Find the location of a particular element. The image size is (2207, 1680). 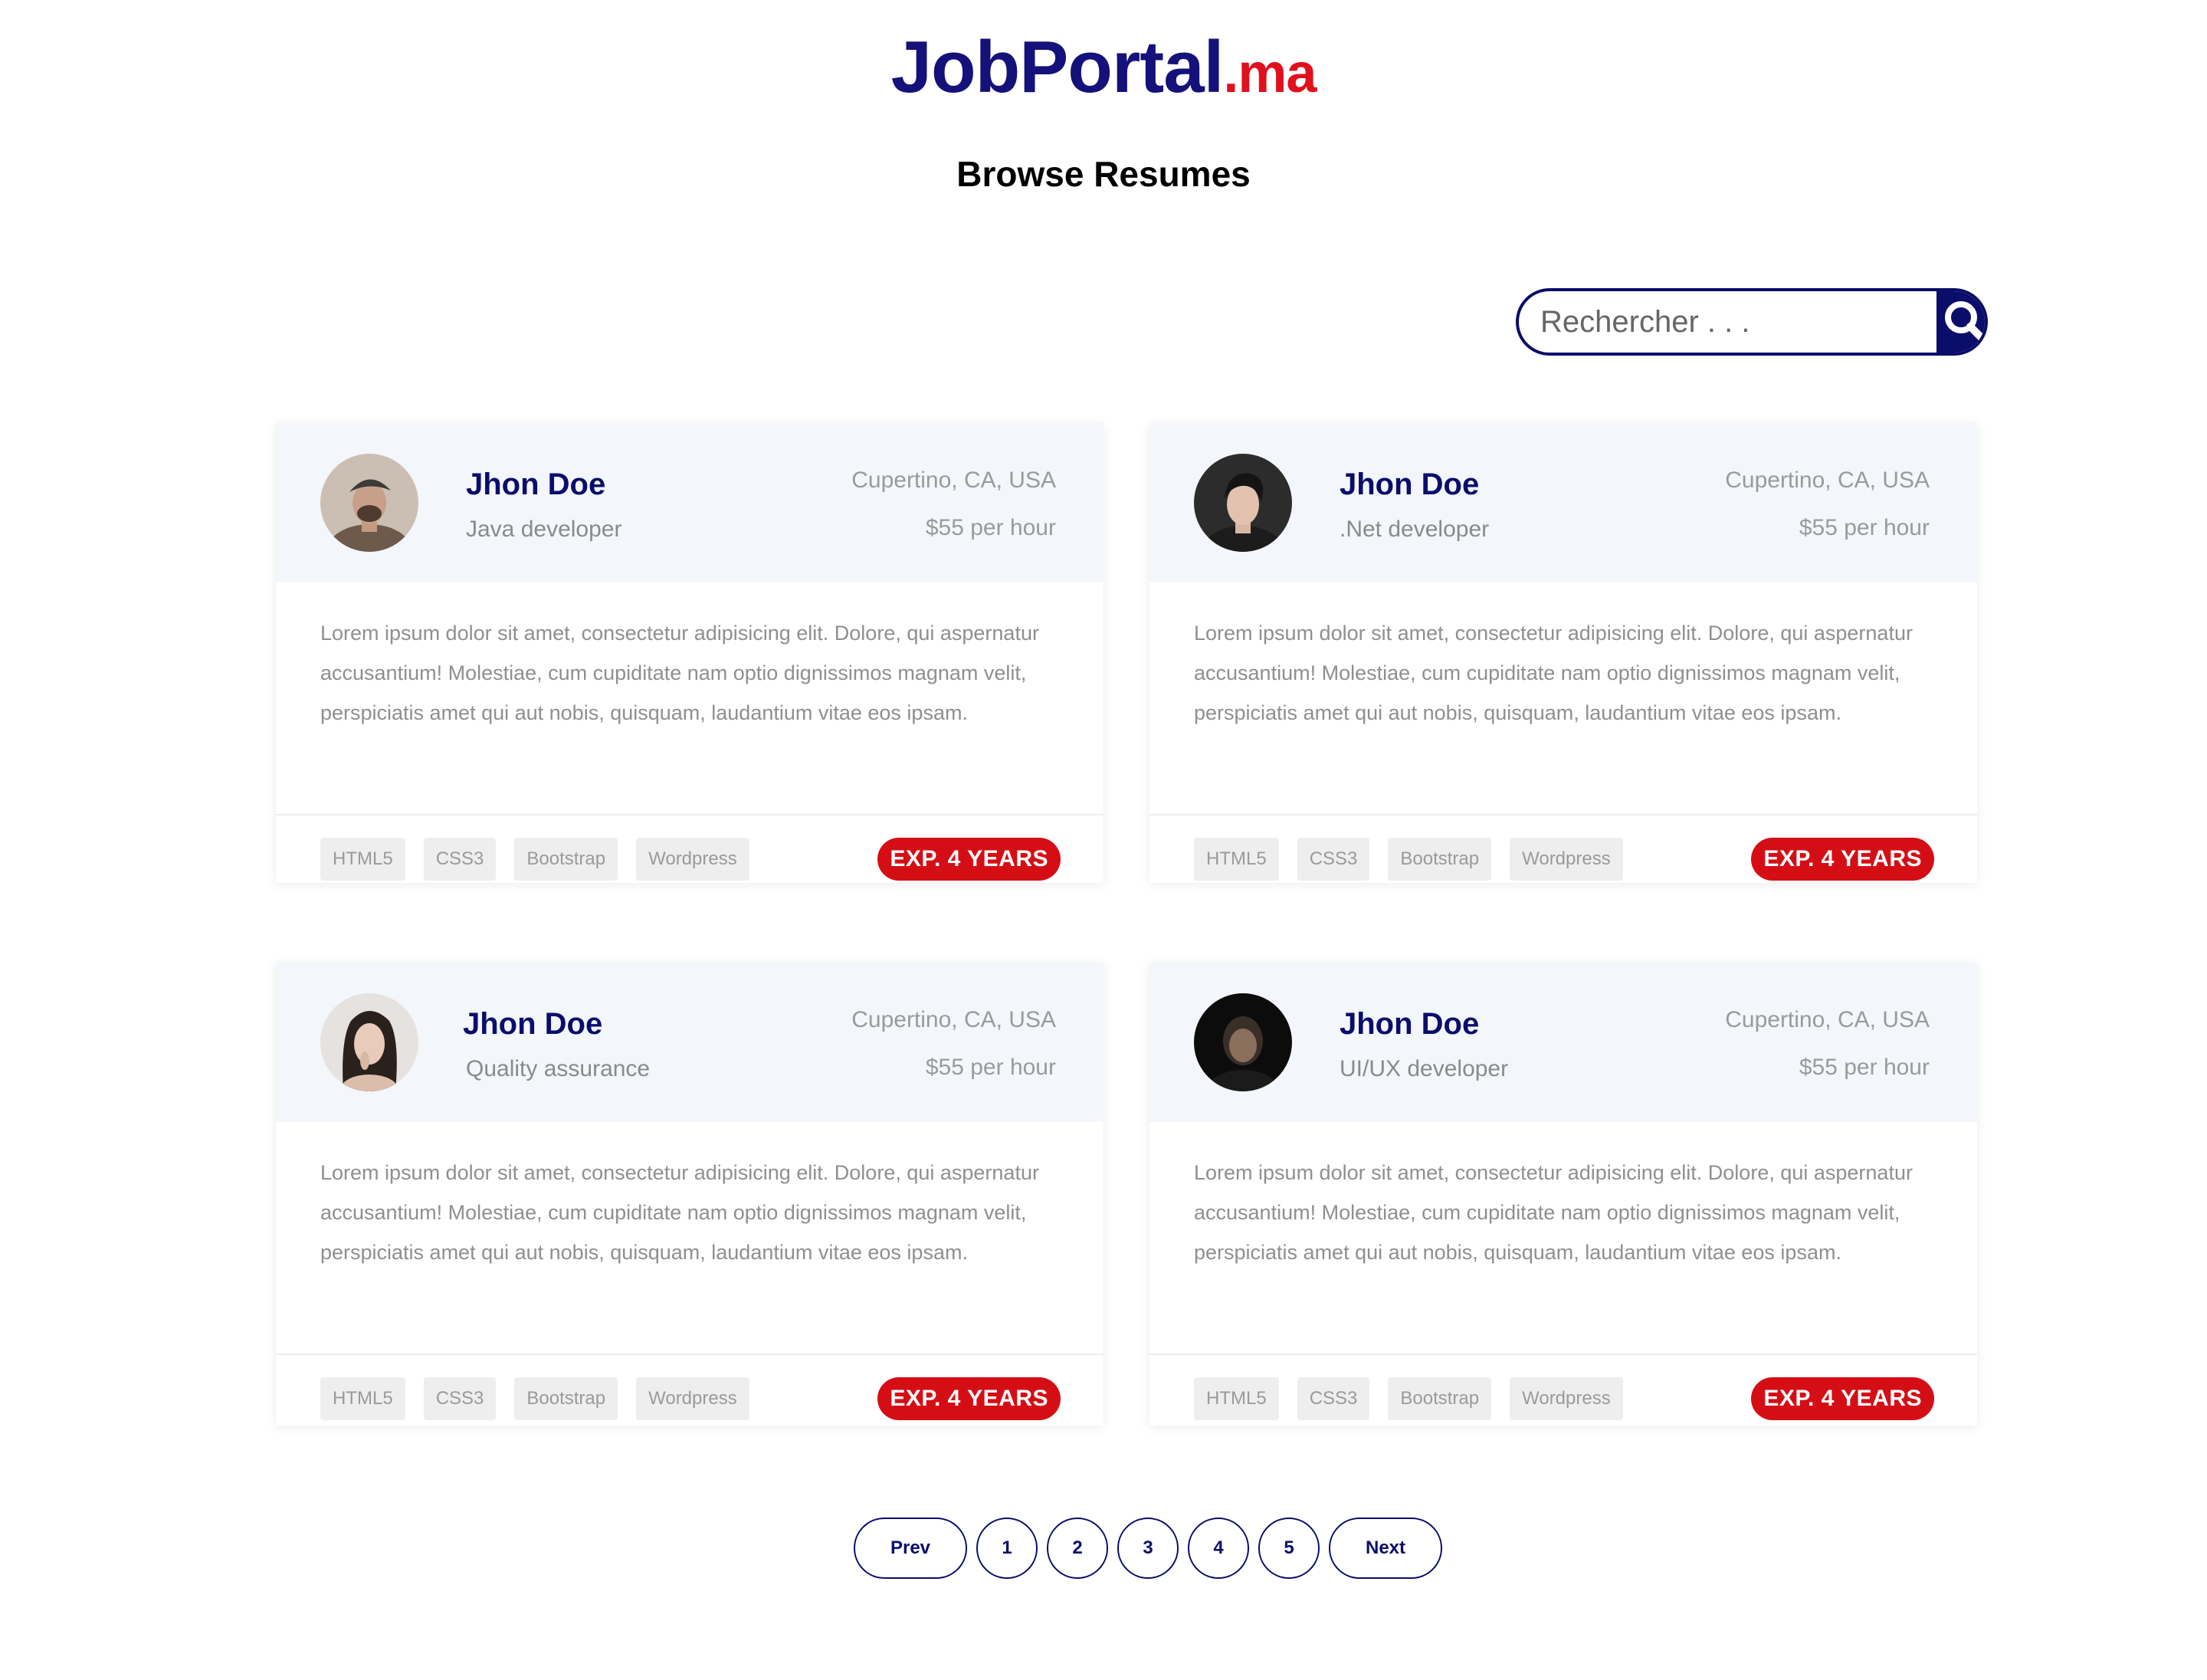

search-bar is located at coordinates (1752, 322).